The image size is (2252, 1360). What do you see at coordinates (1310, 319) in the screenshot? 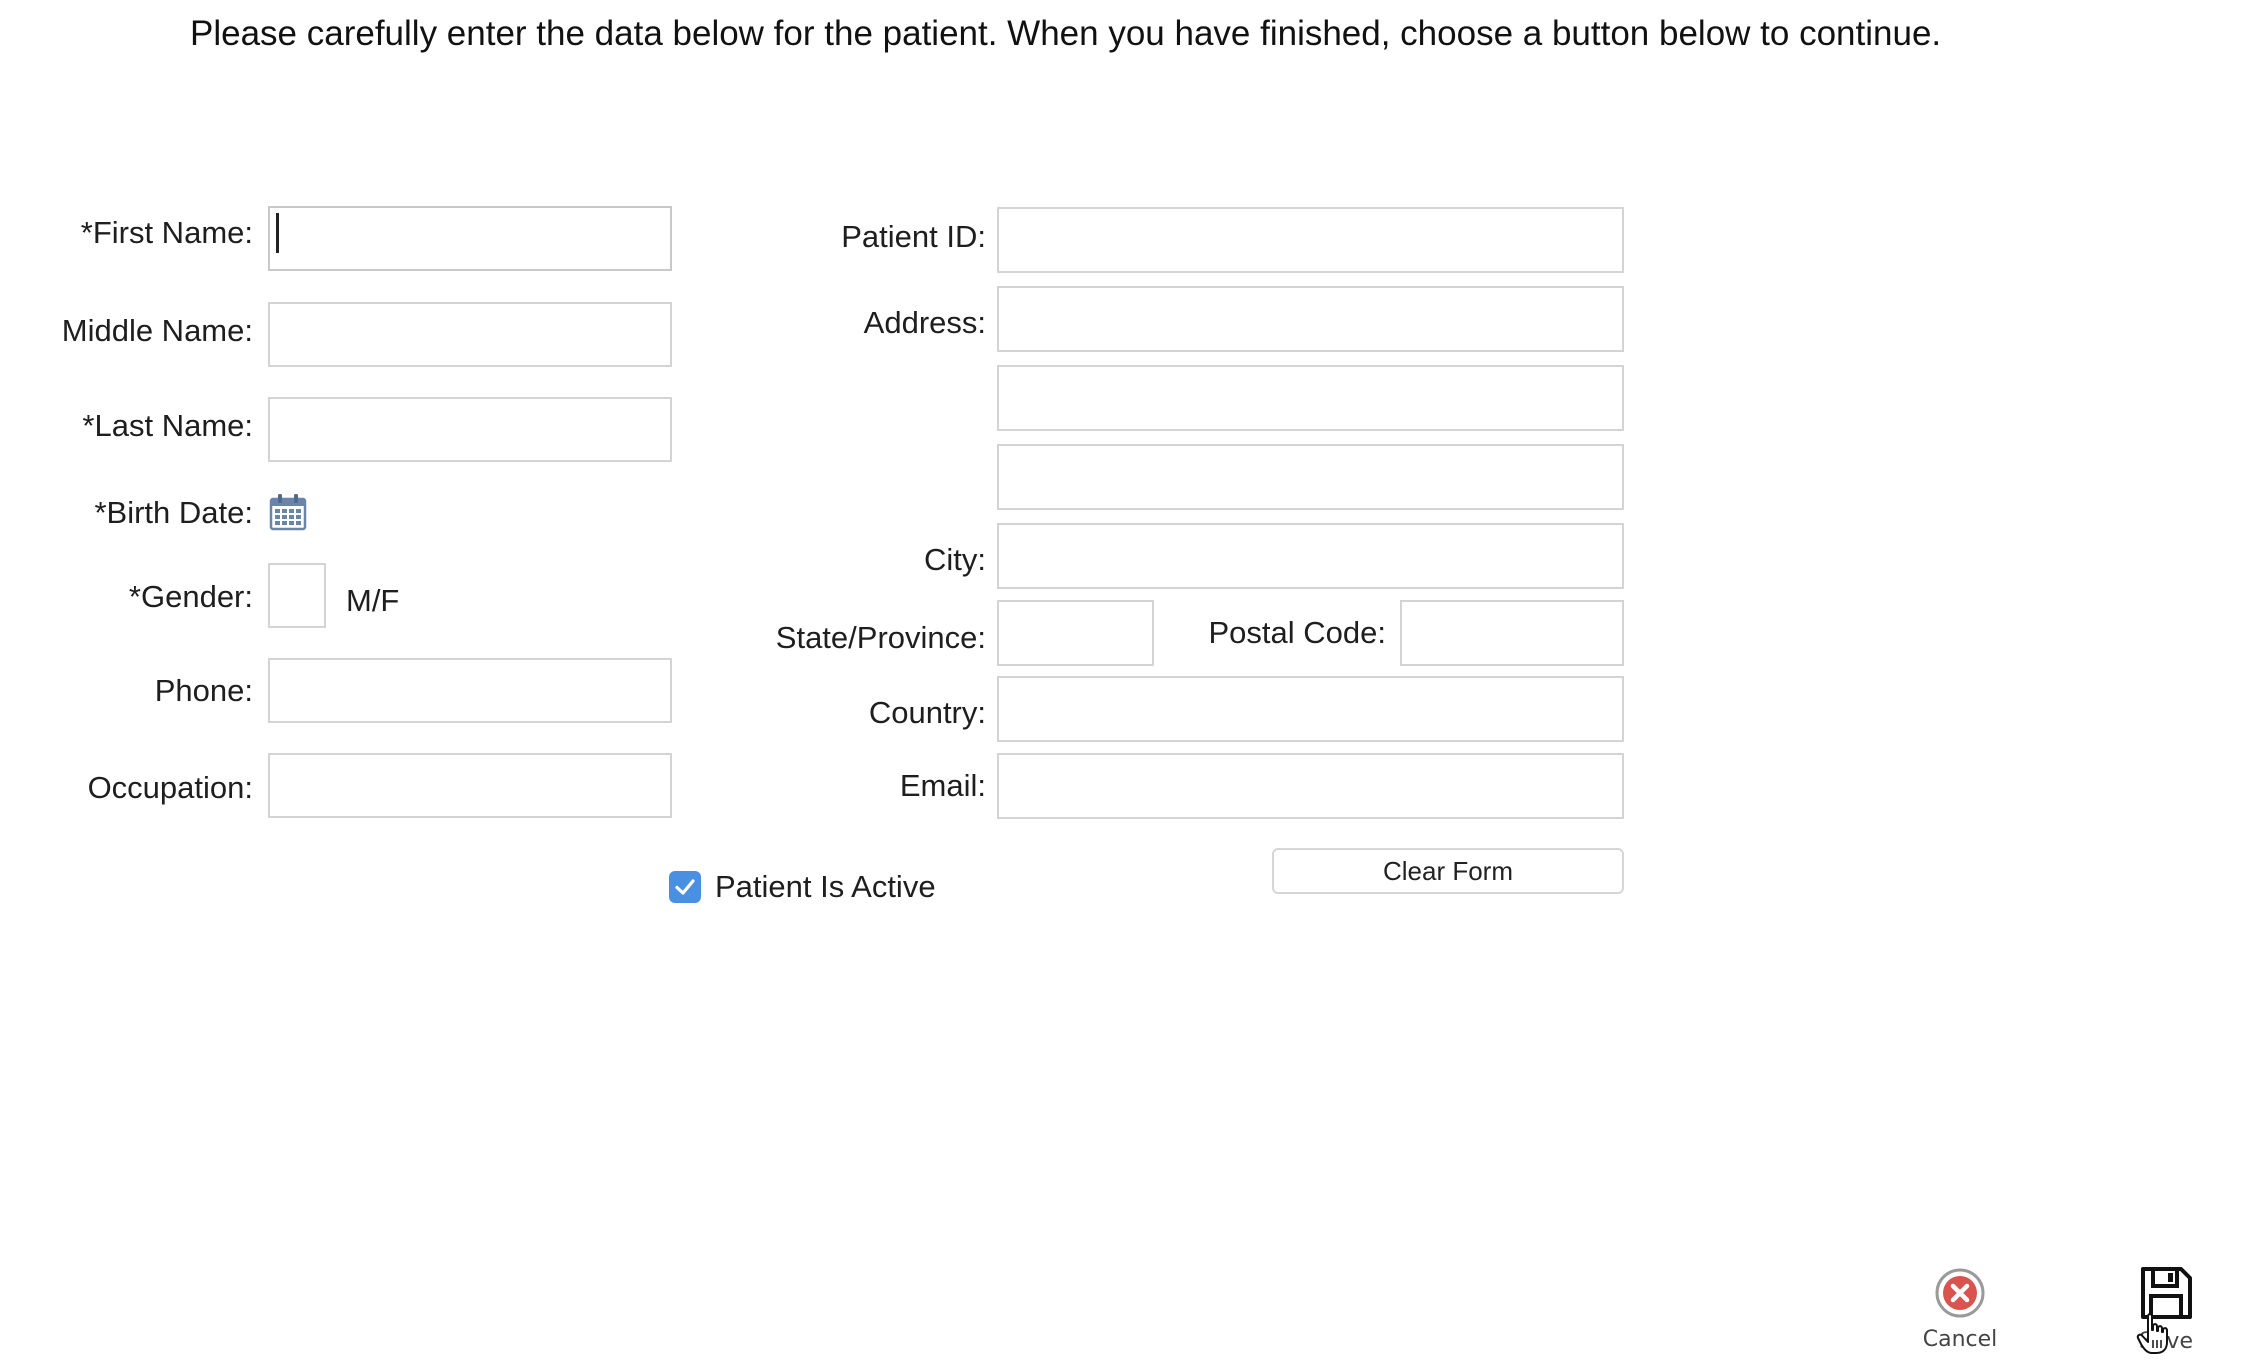
I see `address-line1-input` at bounding box center [1310, 319].